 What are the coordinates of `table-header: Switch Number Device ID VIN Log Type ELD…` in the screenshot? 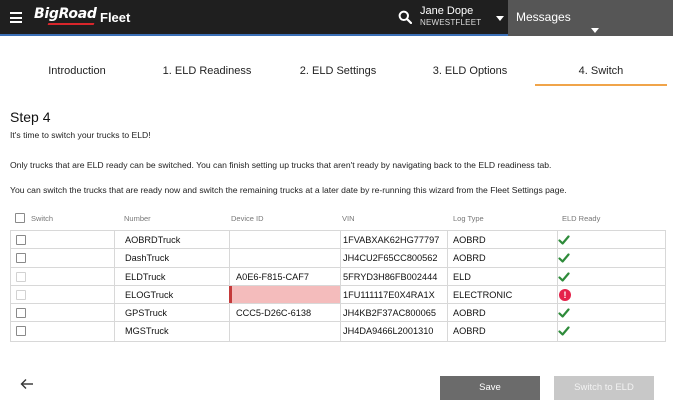 It's located at (340, 220).